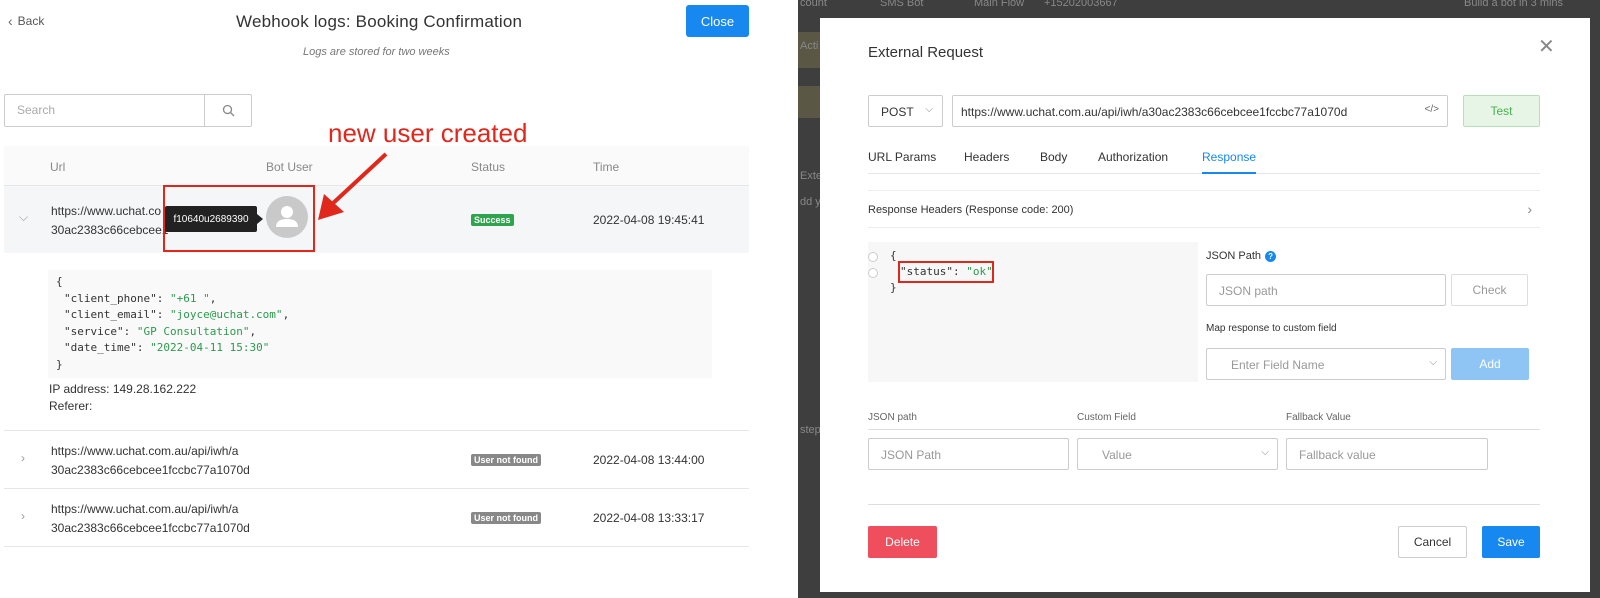 This screenshot has width=1600, height=598. What do you see at coordinates (289, 167) in the screenshot?
I see `column-bot-user: Bot User` at bounding box center [289, 167].